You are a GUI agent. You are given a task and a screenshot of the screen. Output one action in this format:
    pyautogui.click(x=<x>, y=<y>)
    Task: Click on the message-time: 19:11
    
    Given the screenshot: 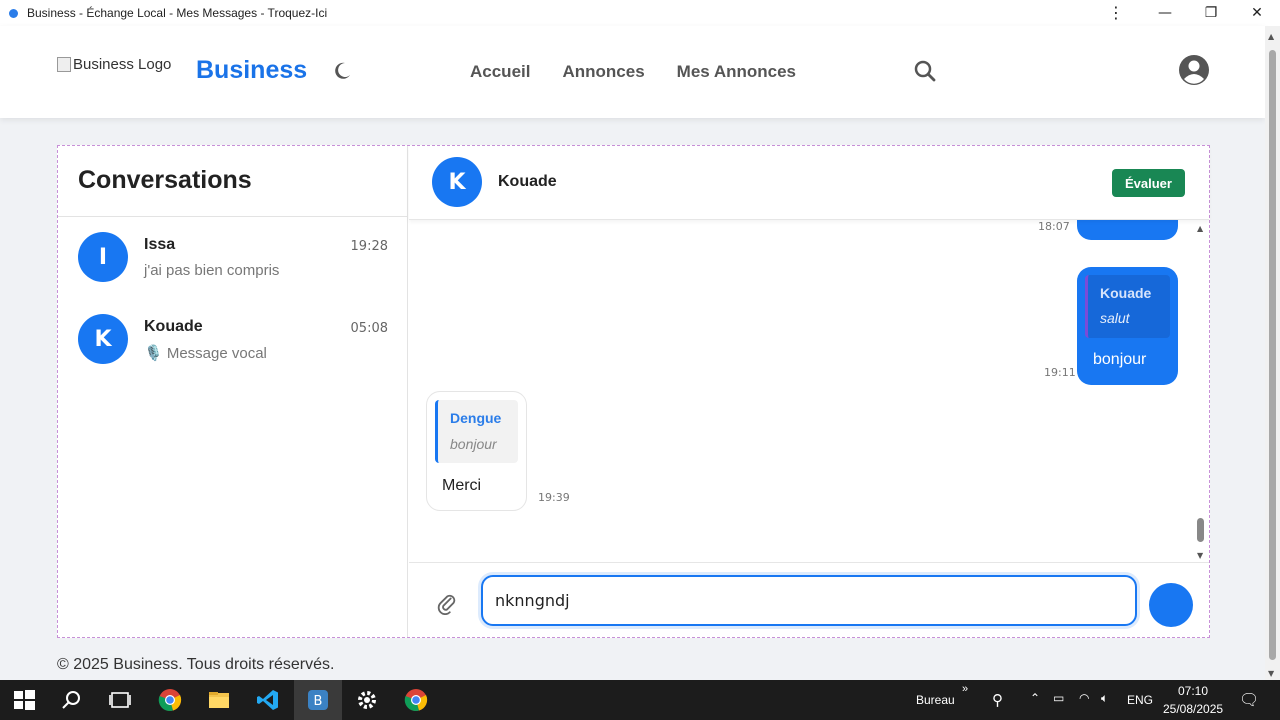 What is the action you would take?
    pyautogui.click(x=1060, y=372)
    